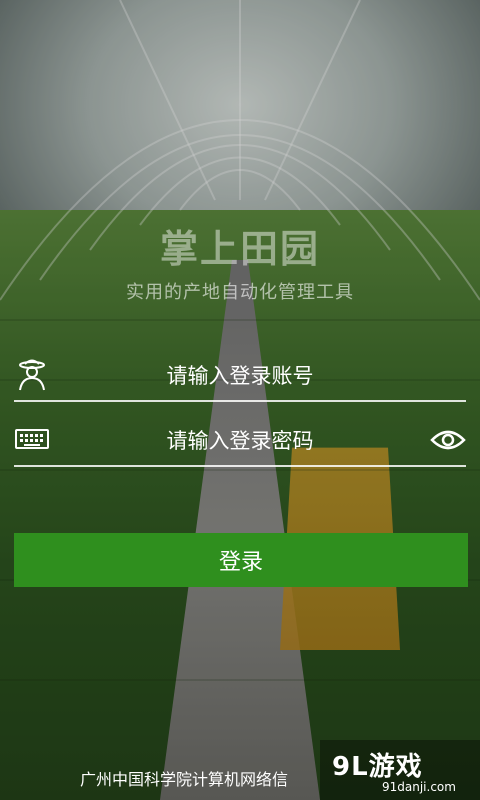 This screenshot has width=480, height=800. I want to click on app-title: 掌上田园, so click(239, 248).